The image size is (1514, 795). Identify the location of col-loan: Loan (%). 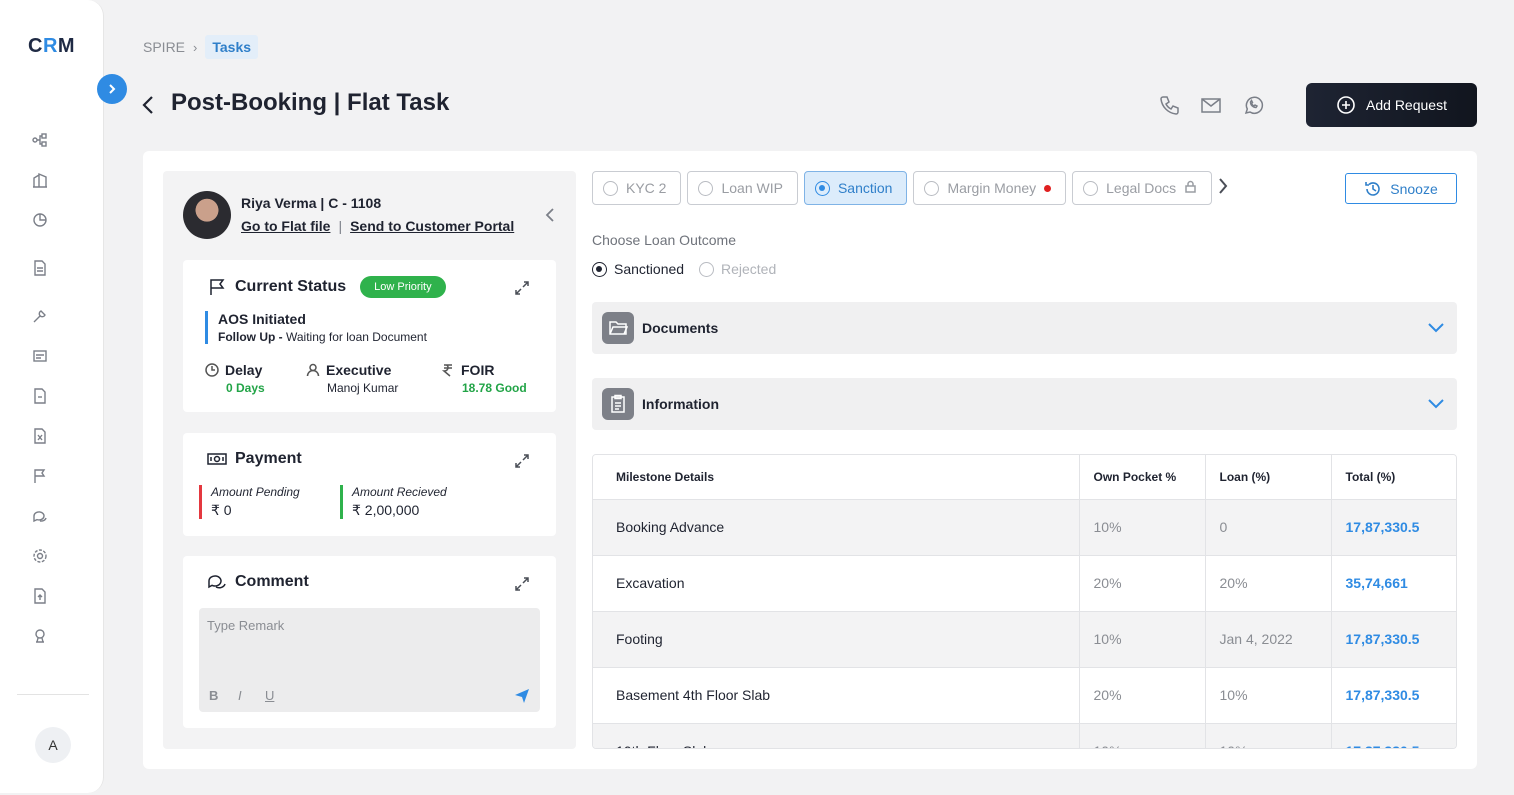
(1267, 477).